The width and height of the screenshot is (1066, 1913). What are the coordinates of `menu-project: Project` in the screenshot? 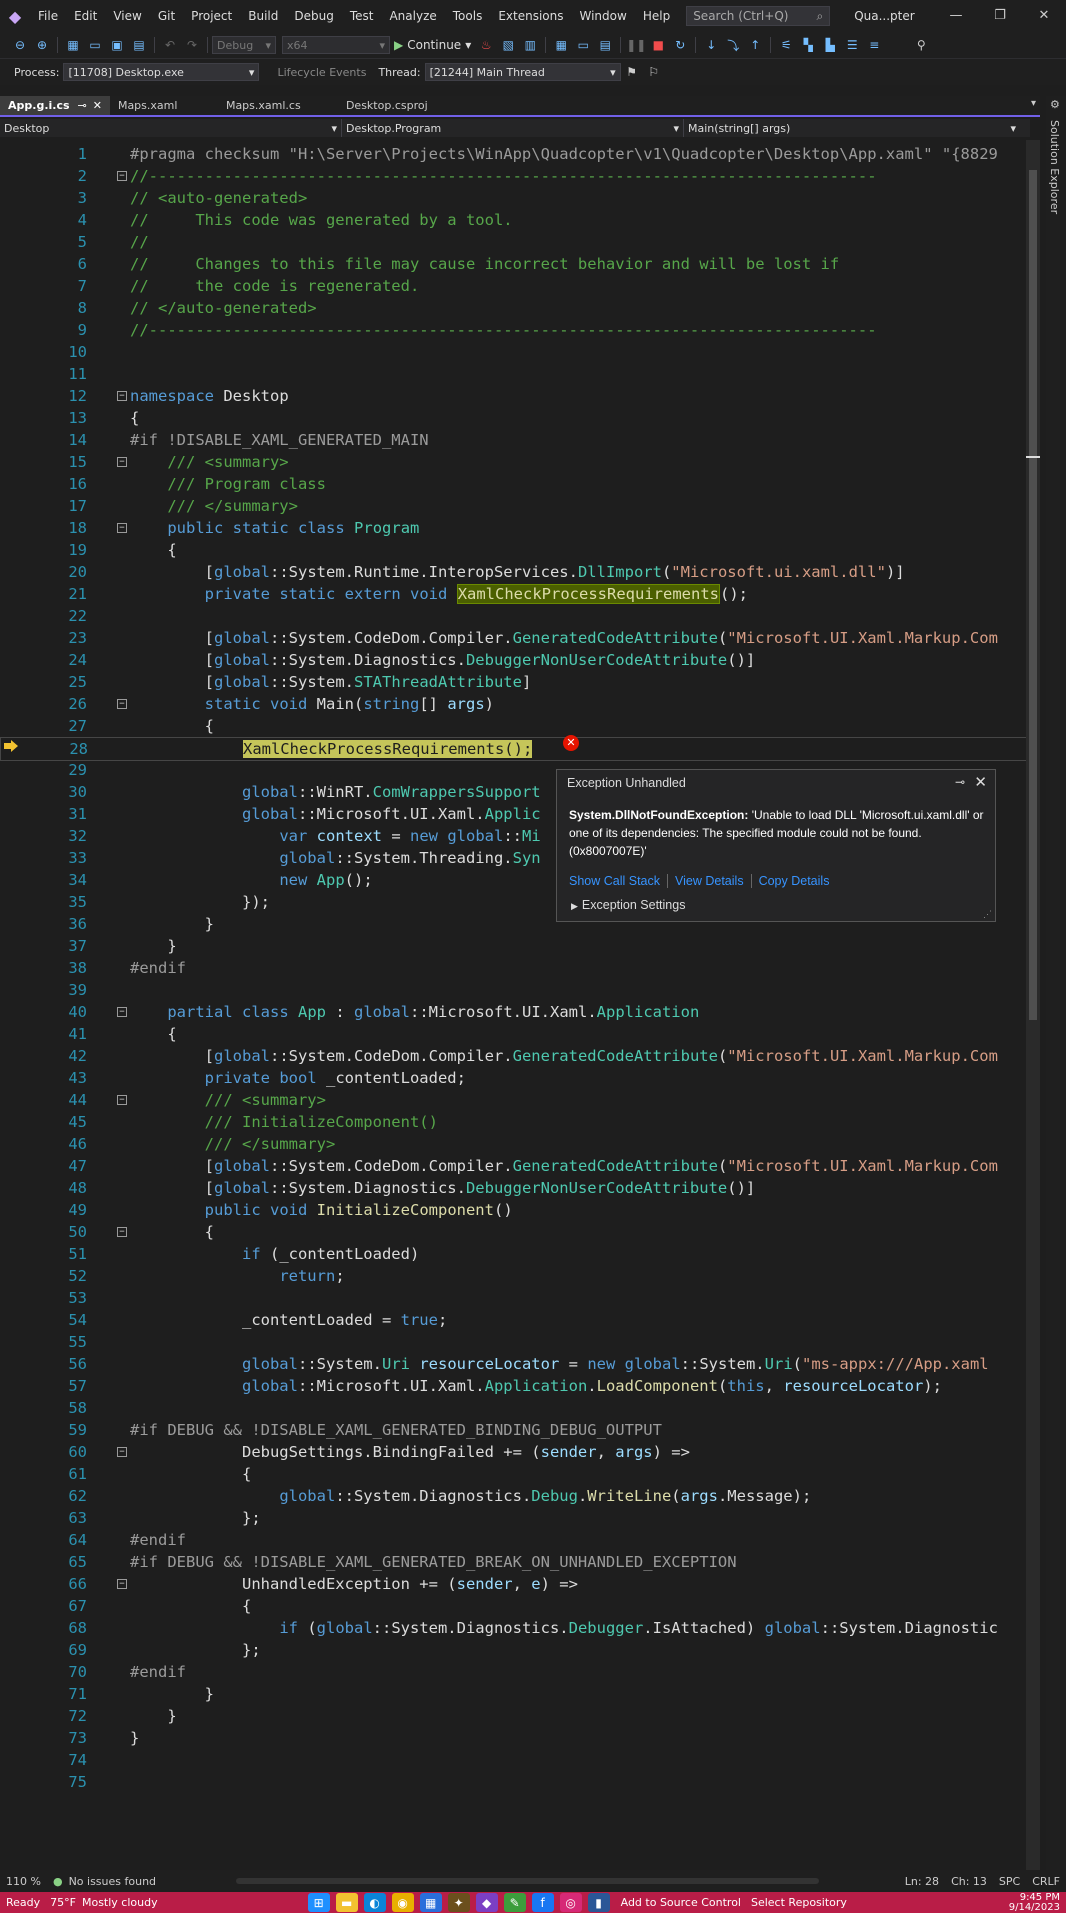 It's located at (211, 16).